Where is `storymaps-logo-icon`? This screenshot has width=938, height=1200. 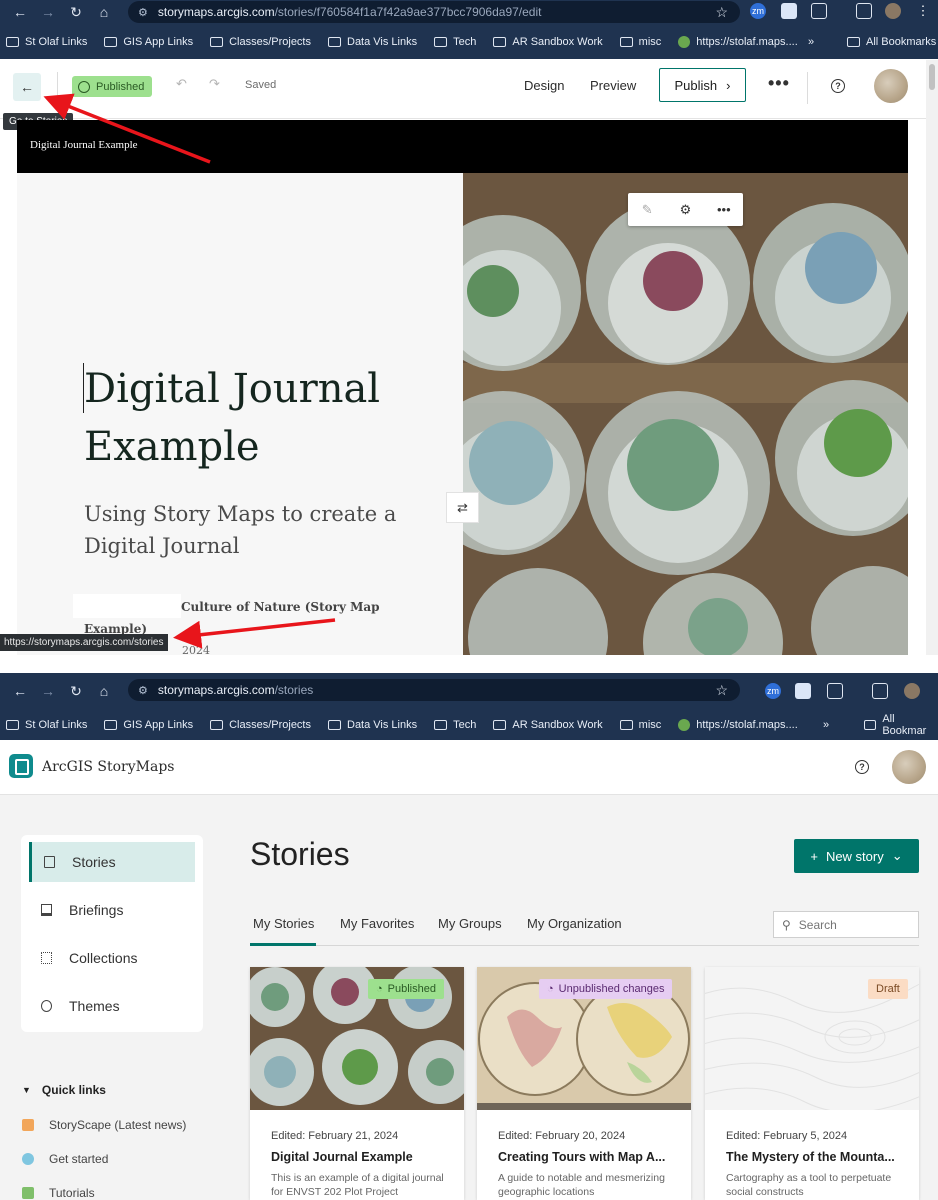 storymaps-logo-icon is located at coordinates (21, 766).